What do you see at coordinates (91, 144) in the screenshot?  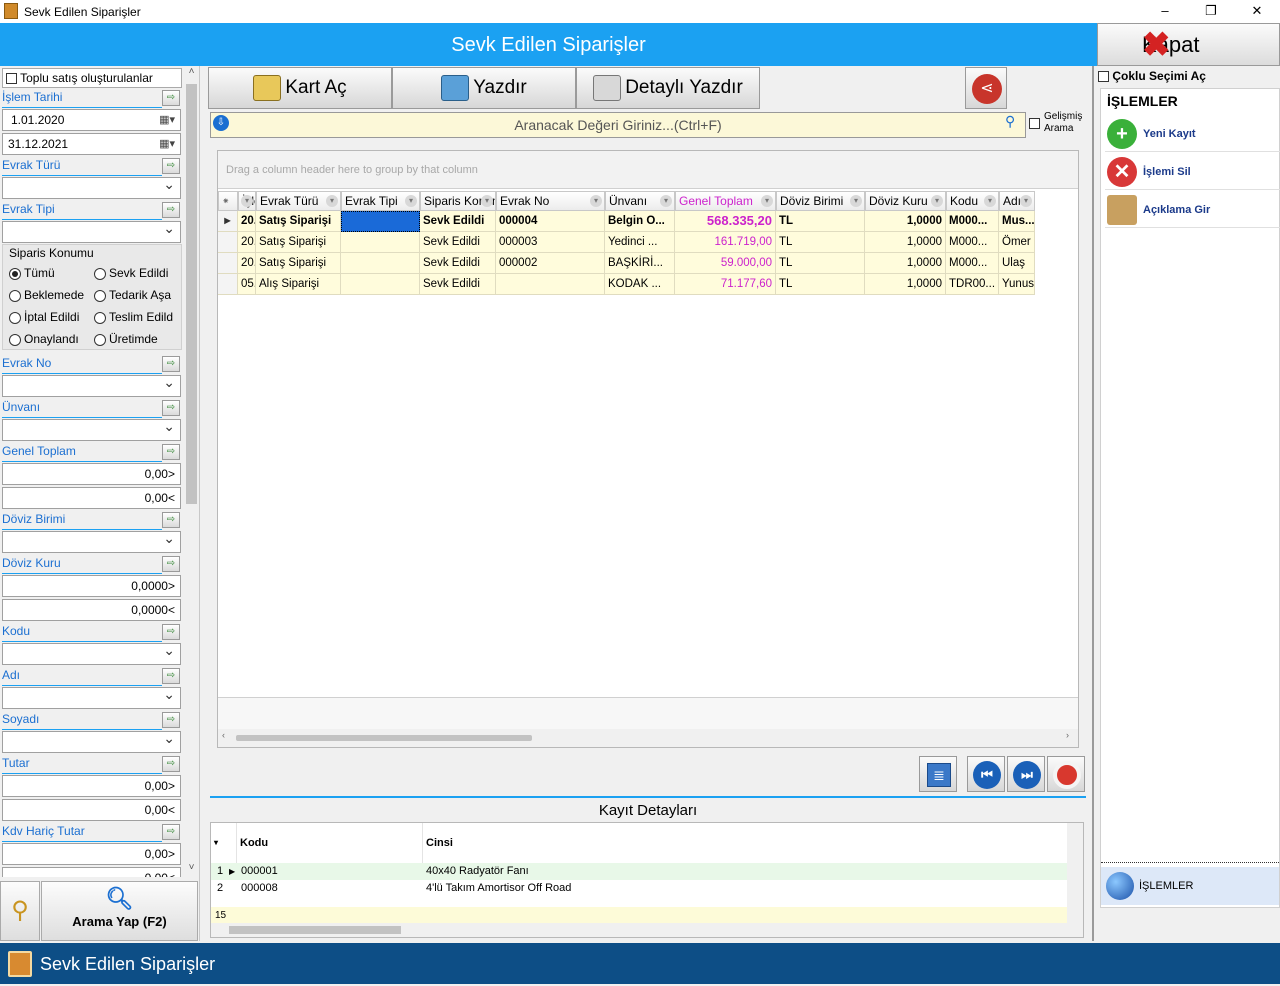 I see `date-to-field: 31.12.2021` at bounding box center [91, 144].